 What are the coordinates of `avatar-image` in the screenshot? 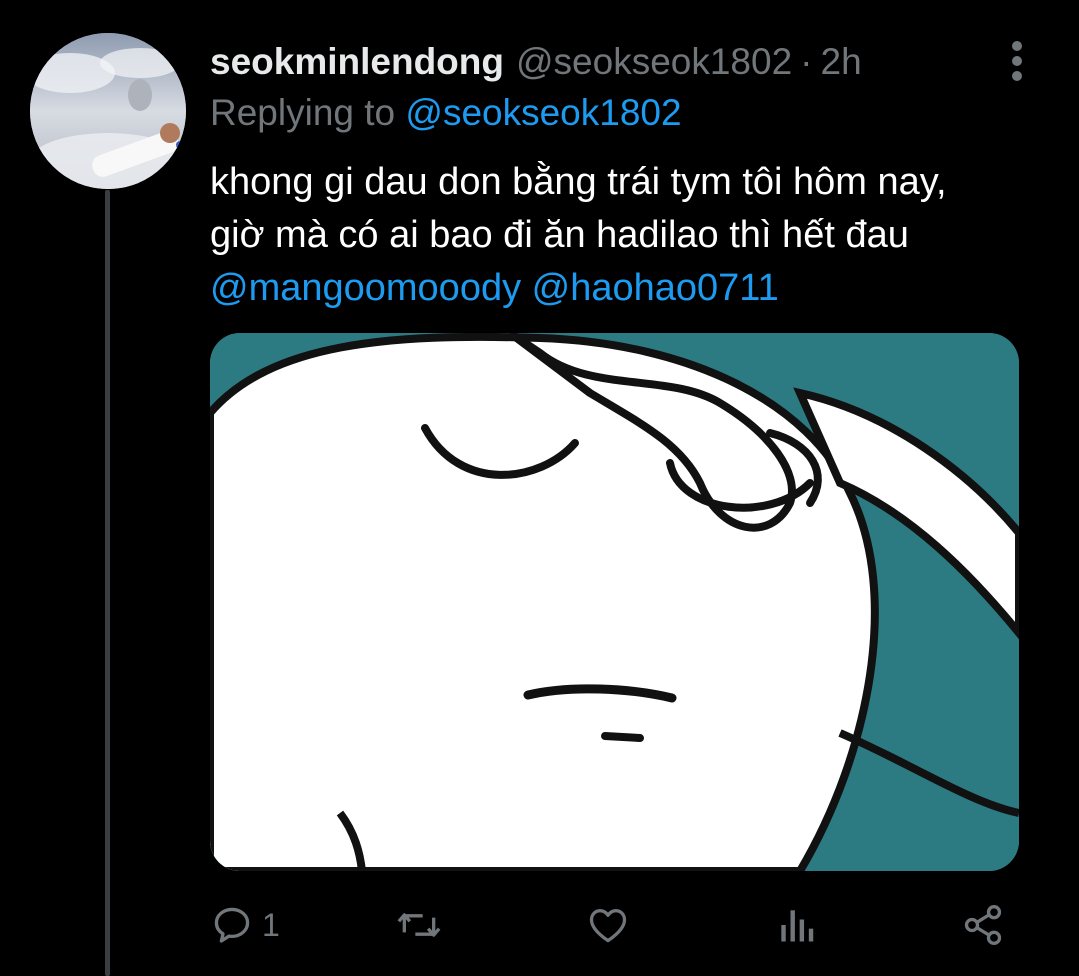 It's located at (108, 111).